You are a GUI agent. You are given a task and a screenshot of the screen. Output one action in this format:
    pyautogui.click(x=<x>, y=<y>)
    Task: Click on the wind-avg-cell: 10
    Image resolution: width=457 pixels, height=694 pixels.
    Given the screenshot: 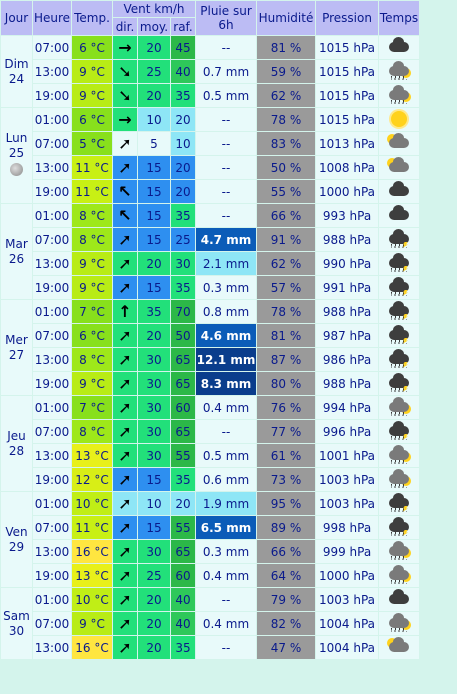 What is the action you would take?
    pyautogui.click(x=154, y=119)
    